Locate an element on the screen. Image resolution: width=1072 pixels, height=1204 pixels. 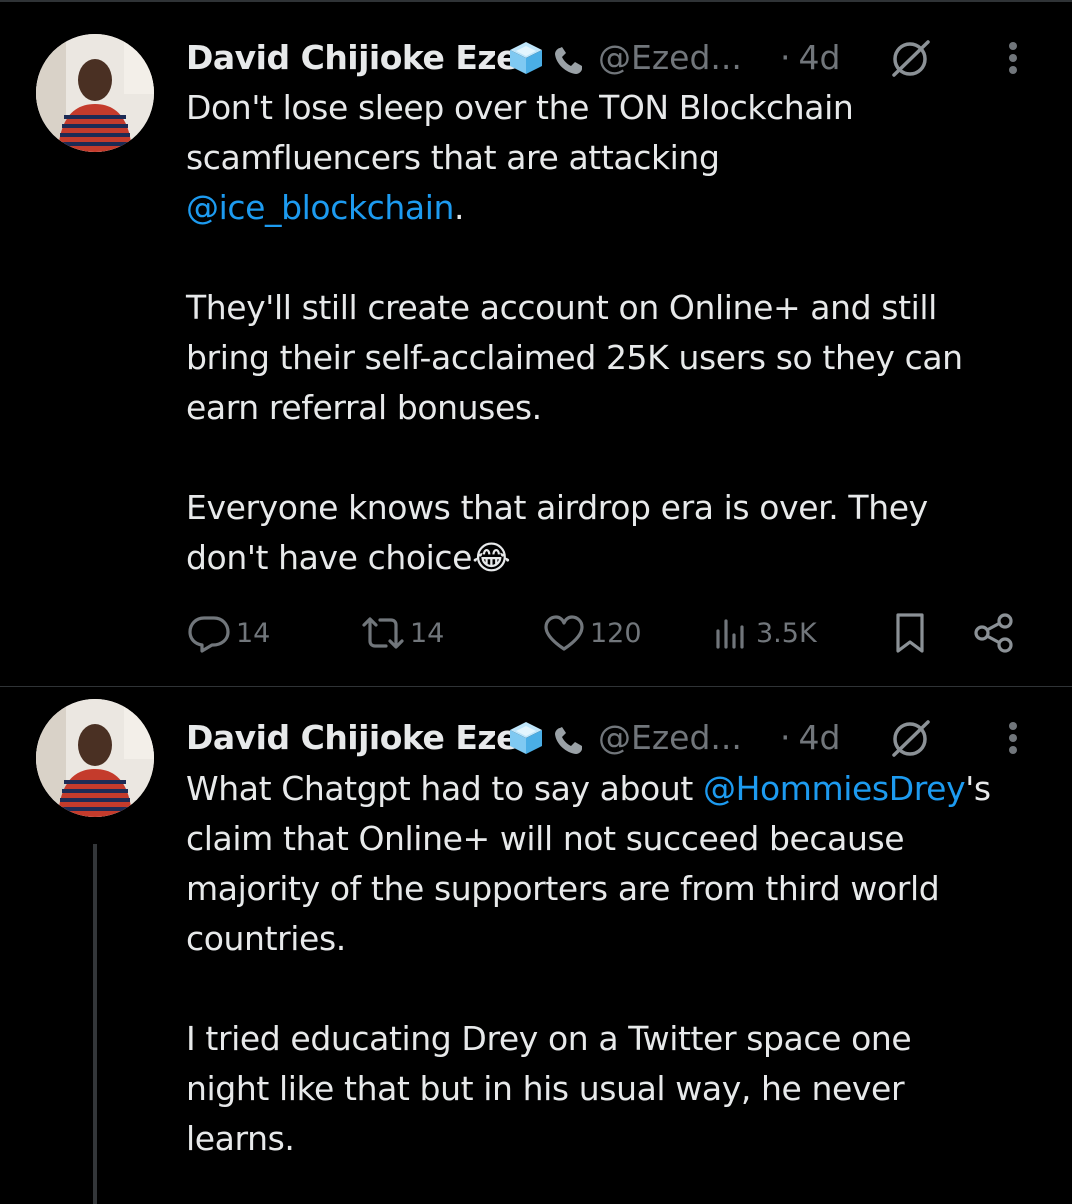
action-bar: 14 14 120 3.5K is located at coordinates (606, 633).